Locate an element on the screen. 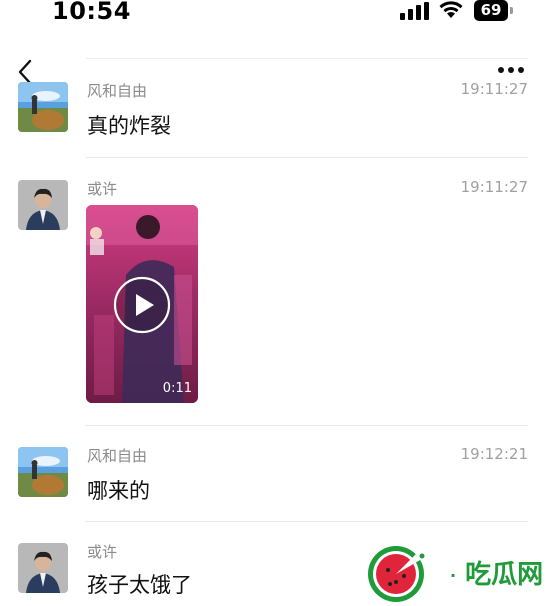  message-text: 真的炸裂 is located at coordinates (129, 126).